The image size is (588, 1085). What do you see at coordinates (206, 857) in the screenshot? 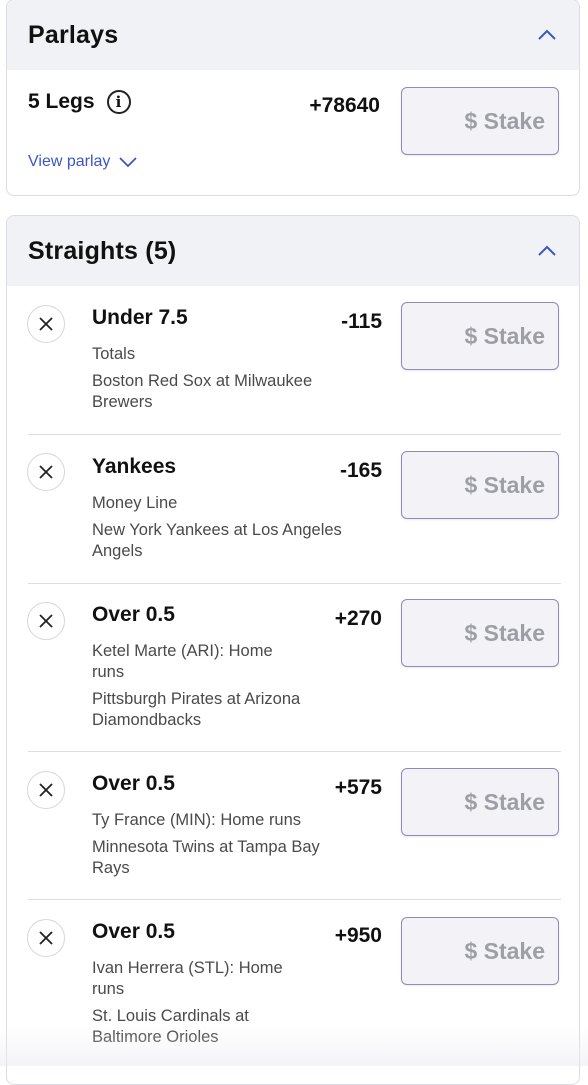
I see `event-name: Minnesota Twins at Tampa Bay Rays` at bounding box center [206, 857].